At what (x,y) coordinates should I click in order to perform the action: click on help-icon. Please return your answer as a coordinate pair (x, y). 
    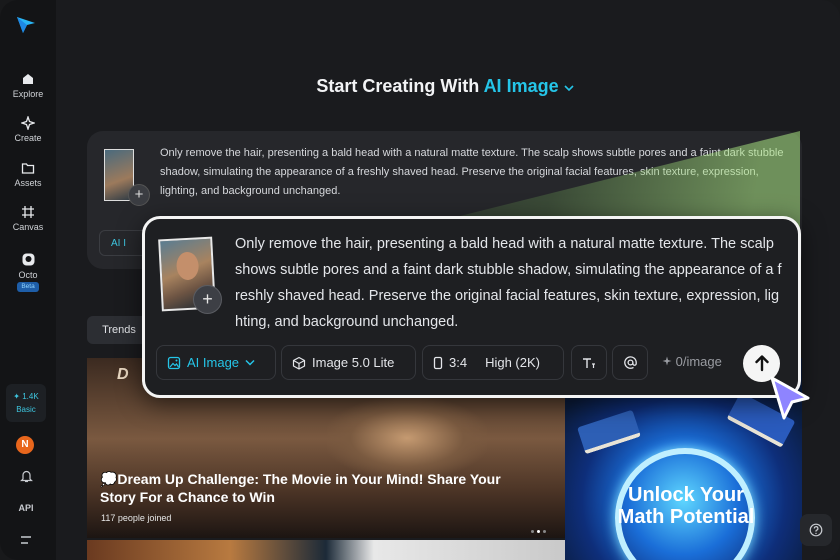
    Looking at the image, I should click on (816, 530).